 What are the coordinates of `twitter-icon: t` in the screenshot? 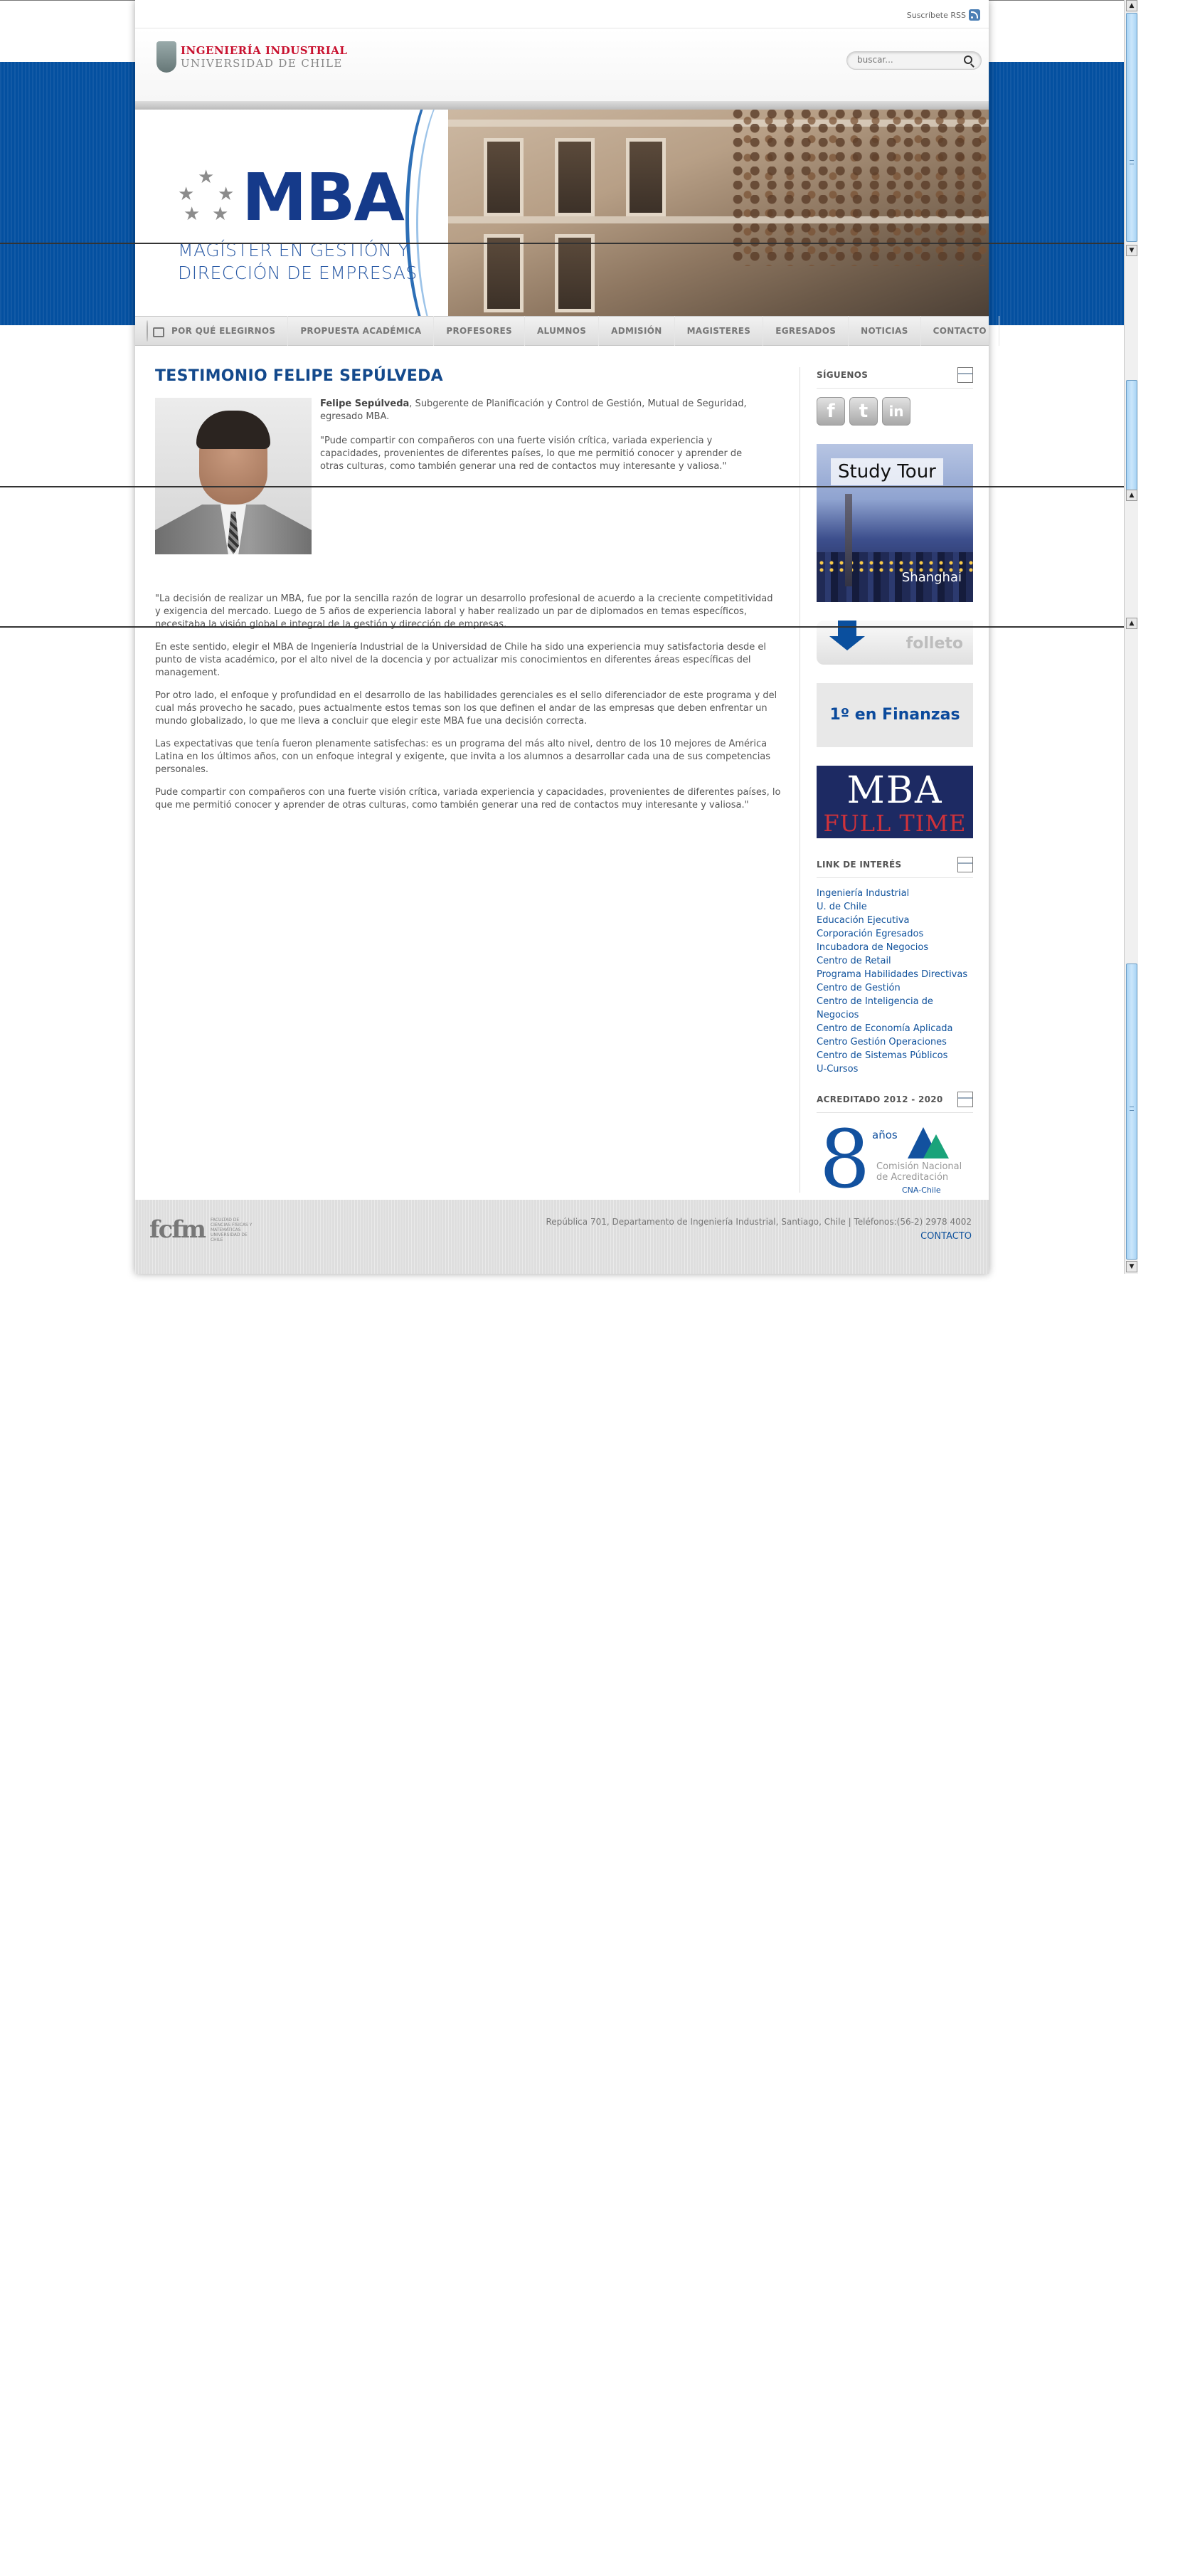 It's located at (863, 411).